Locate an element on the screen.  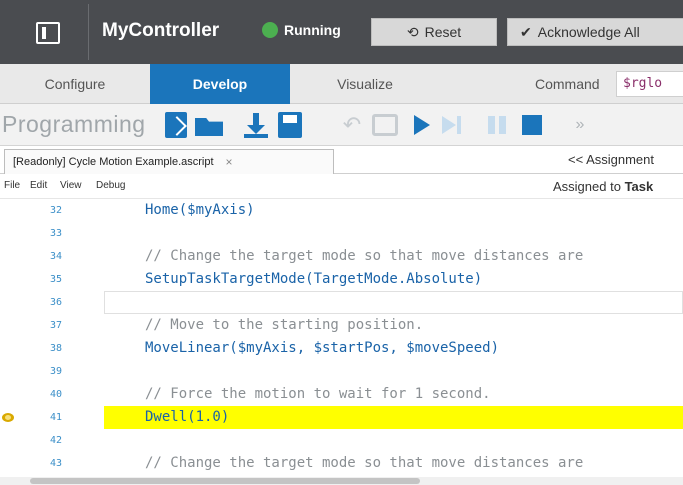
editor-menu-bar: File Edit View Debug Assigned to Task is located at coordinates (341, 186).